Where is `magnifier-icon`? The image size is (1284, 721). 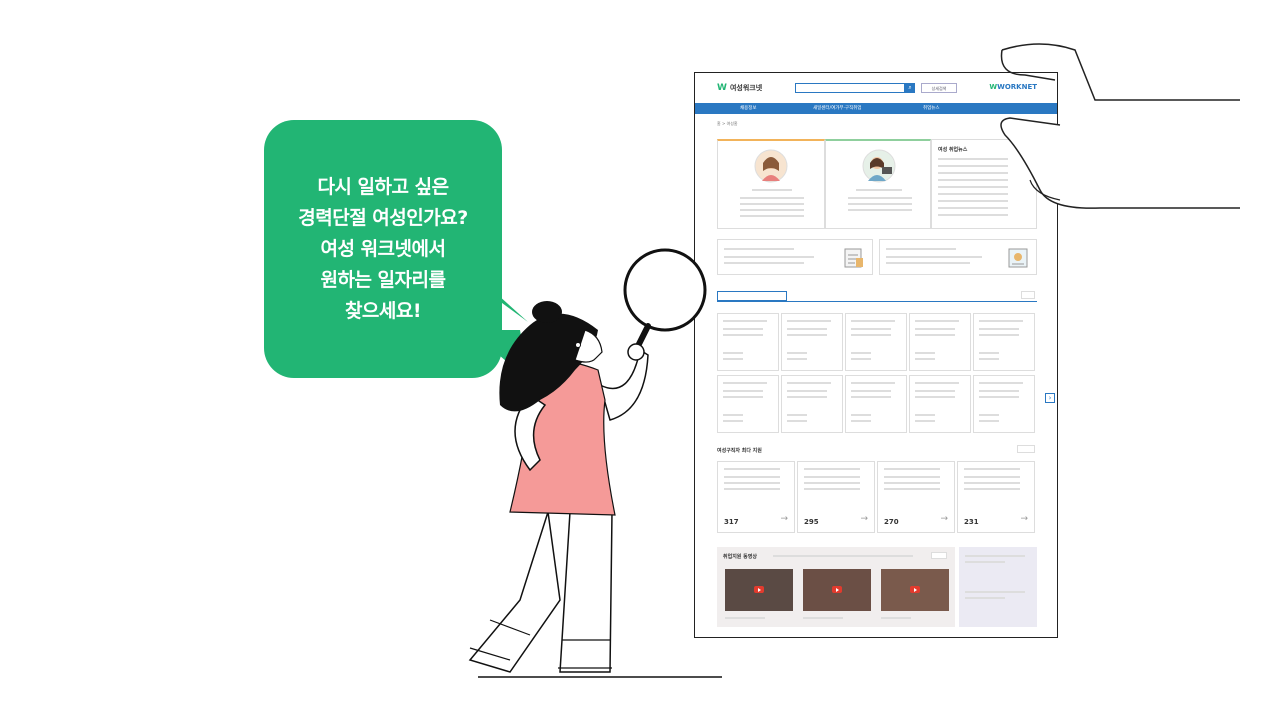 magnifier-icon is located at coordinates (665, 290).